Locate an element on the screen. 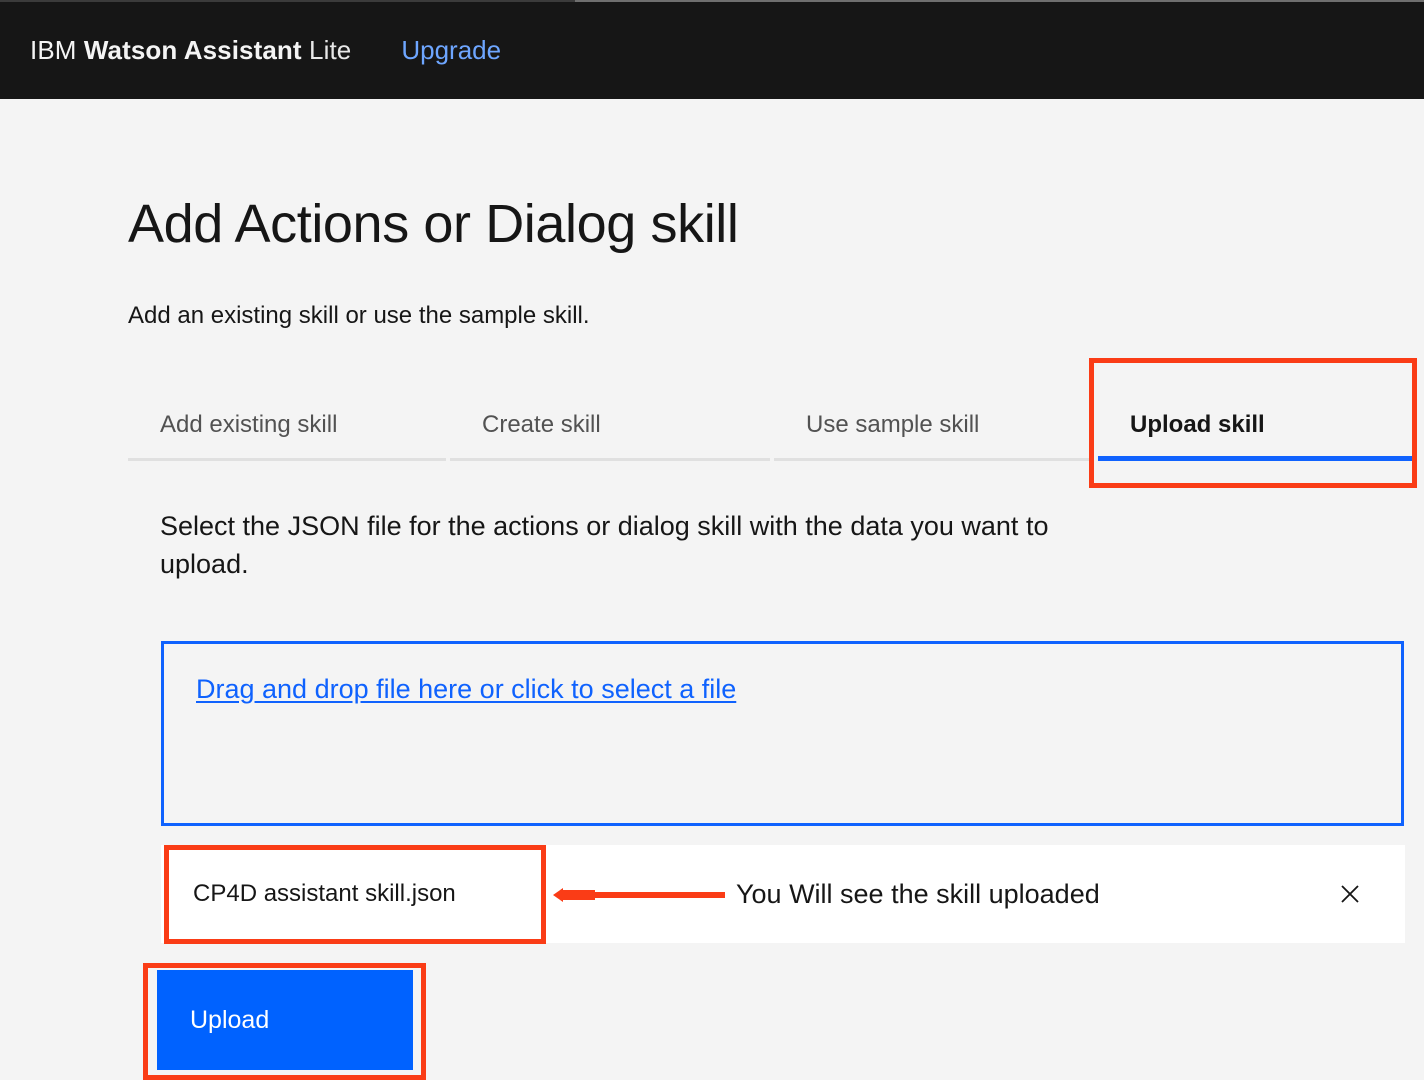 The height and width of the screenshot is (1080, 1424). tab-label: Use sample skill is located at coordinates (893, 424).